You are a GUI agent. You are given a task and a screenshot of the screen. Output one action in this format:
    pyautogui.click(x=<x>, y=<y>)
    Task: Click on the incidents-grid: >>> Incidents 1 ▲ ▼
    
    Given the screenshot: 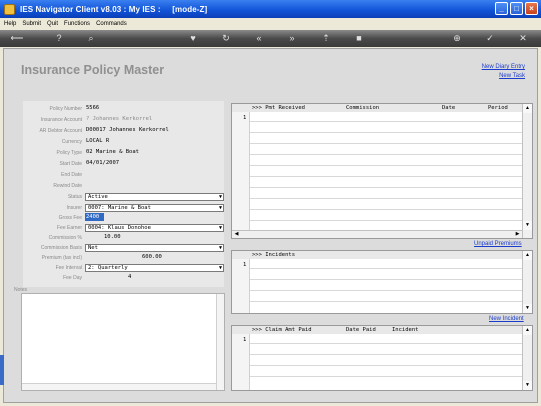 What is the action you would take?
    pyautogui.click(x=382, y=282)
    